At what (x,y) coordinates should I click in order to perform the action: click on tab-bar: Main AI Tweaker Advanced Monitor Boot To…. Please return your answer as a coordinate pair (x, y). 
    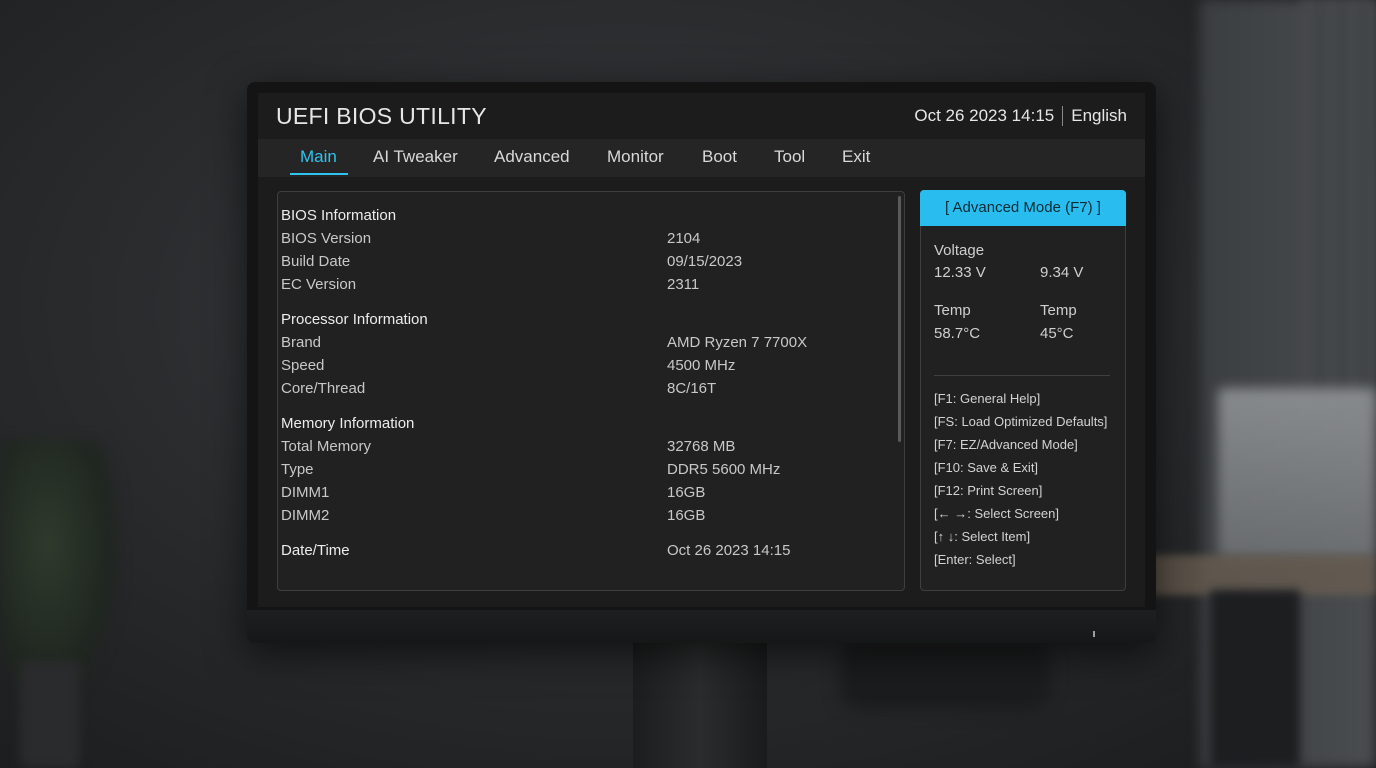
    Looking at the image, I should click on (701, 158).